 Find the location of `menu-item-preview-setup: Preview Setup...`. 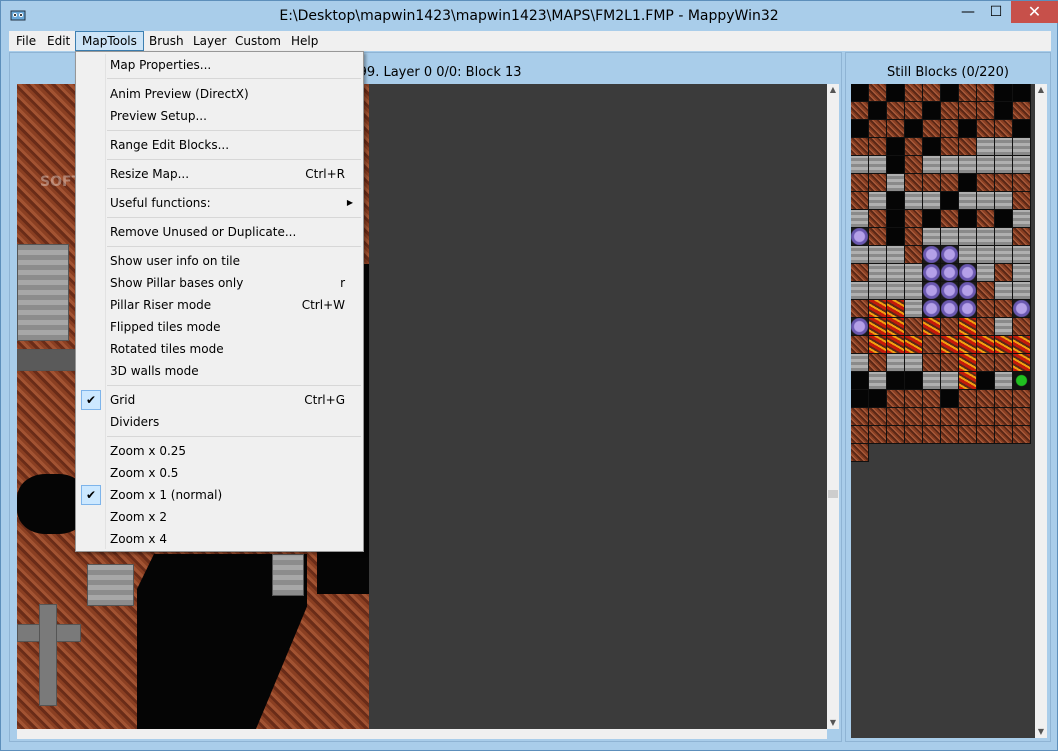

menu-item-preview-setup: Preview Setup... is located at coordinates (220, 116).